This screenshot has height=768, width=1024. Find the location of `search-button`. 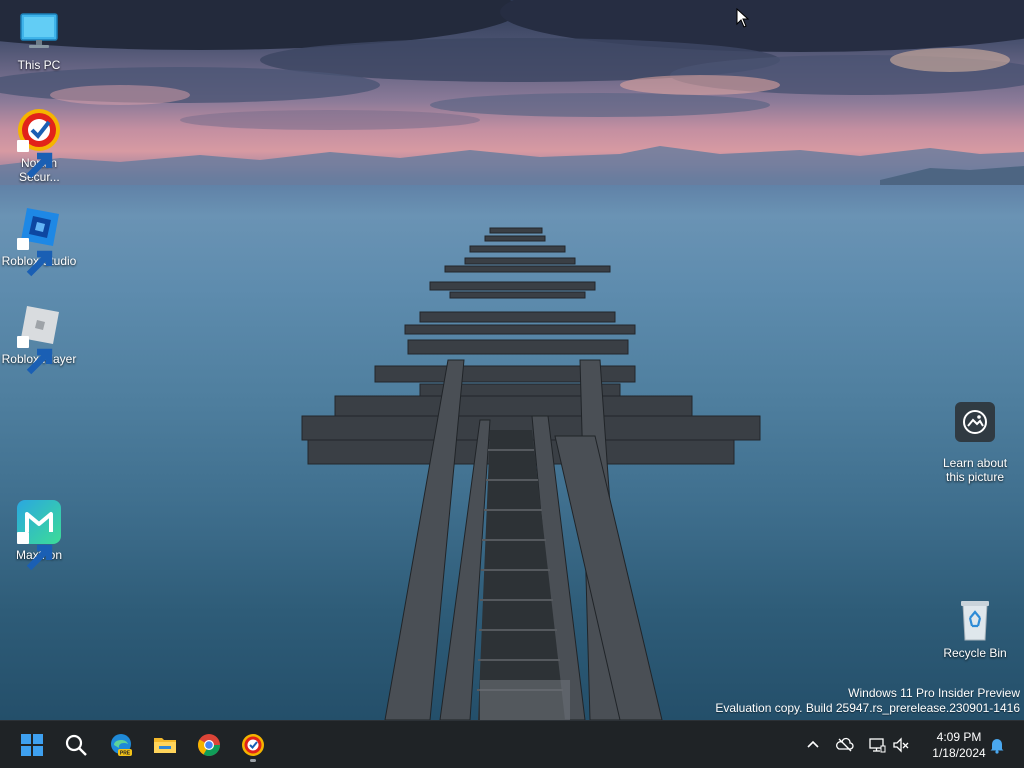

search-button is located at coordinates (76, 745).